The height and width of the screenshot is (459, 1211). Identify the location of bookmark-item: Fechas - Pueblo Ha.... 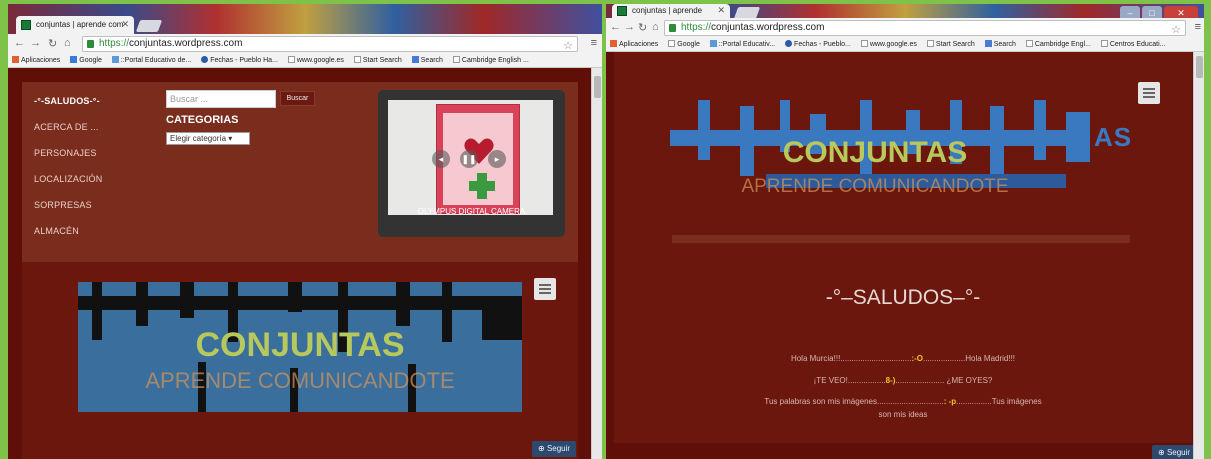
(239, 60).